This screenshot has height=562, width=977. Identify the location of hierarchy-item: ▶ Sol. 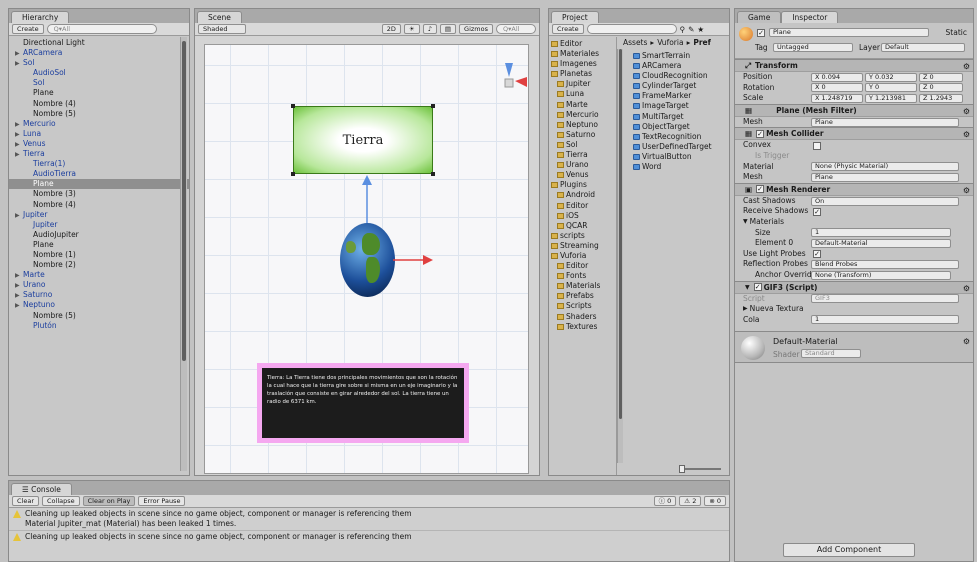
(99, 63).